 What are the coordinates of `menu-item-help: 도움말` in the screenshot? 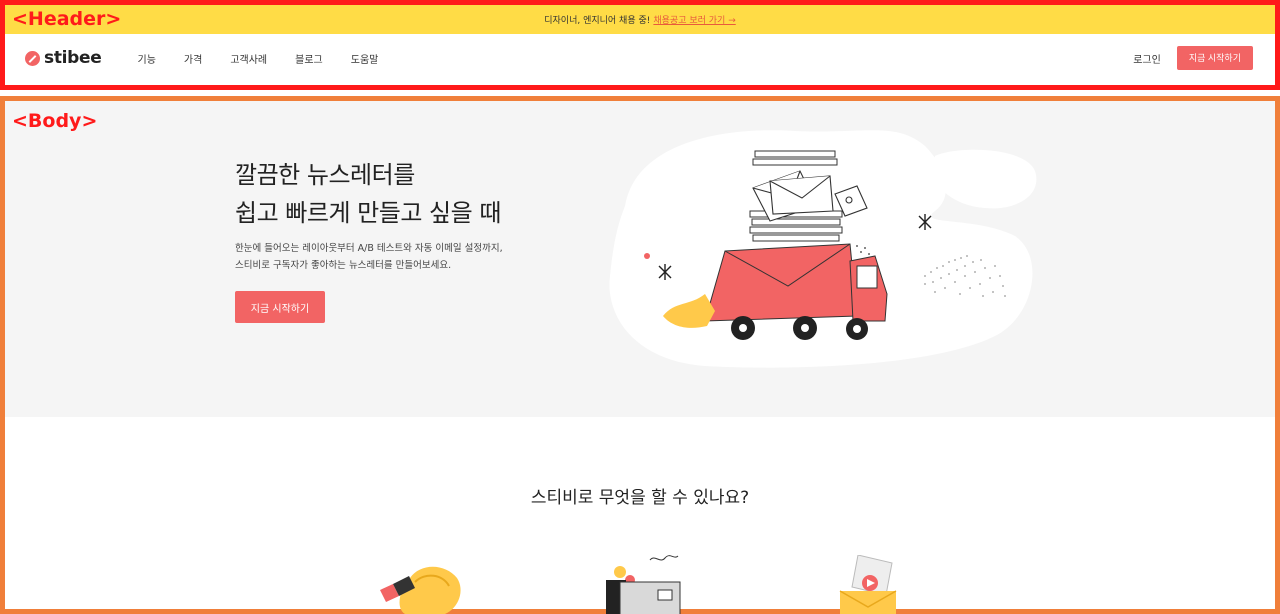 It's located at (365, 58).